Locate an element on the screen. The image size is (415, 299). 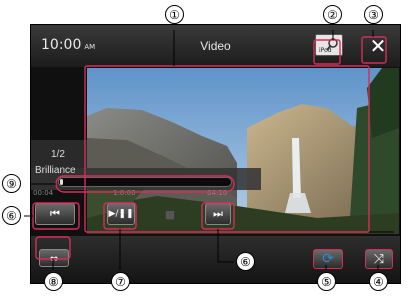
next-highlight is located at coordinates (218, 216).